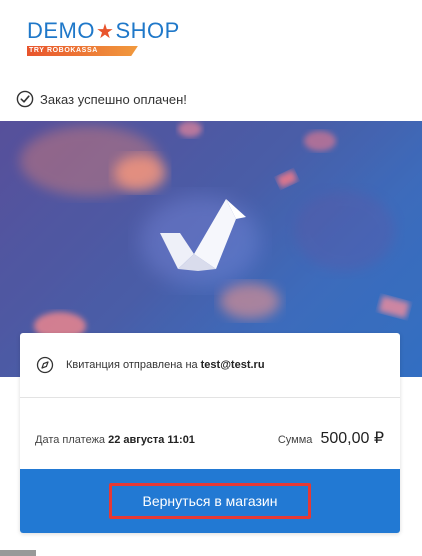  What do you see at coordinates (18, 553) in the screenshot?
I see `page-edge-fragment` at bounding box center [18, 553].